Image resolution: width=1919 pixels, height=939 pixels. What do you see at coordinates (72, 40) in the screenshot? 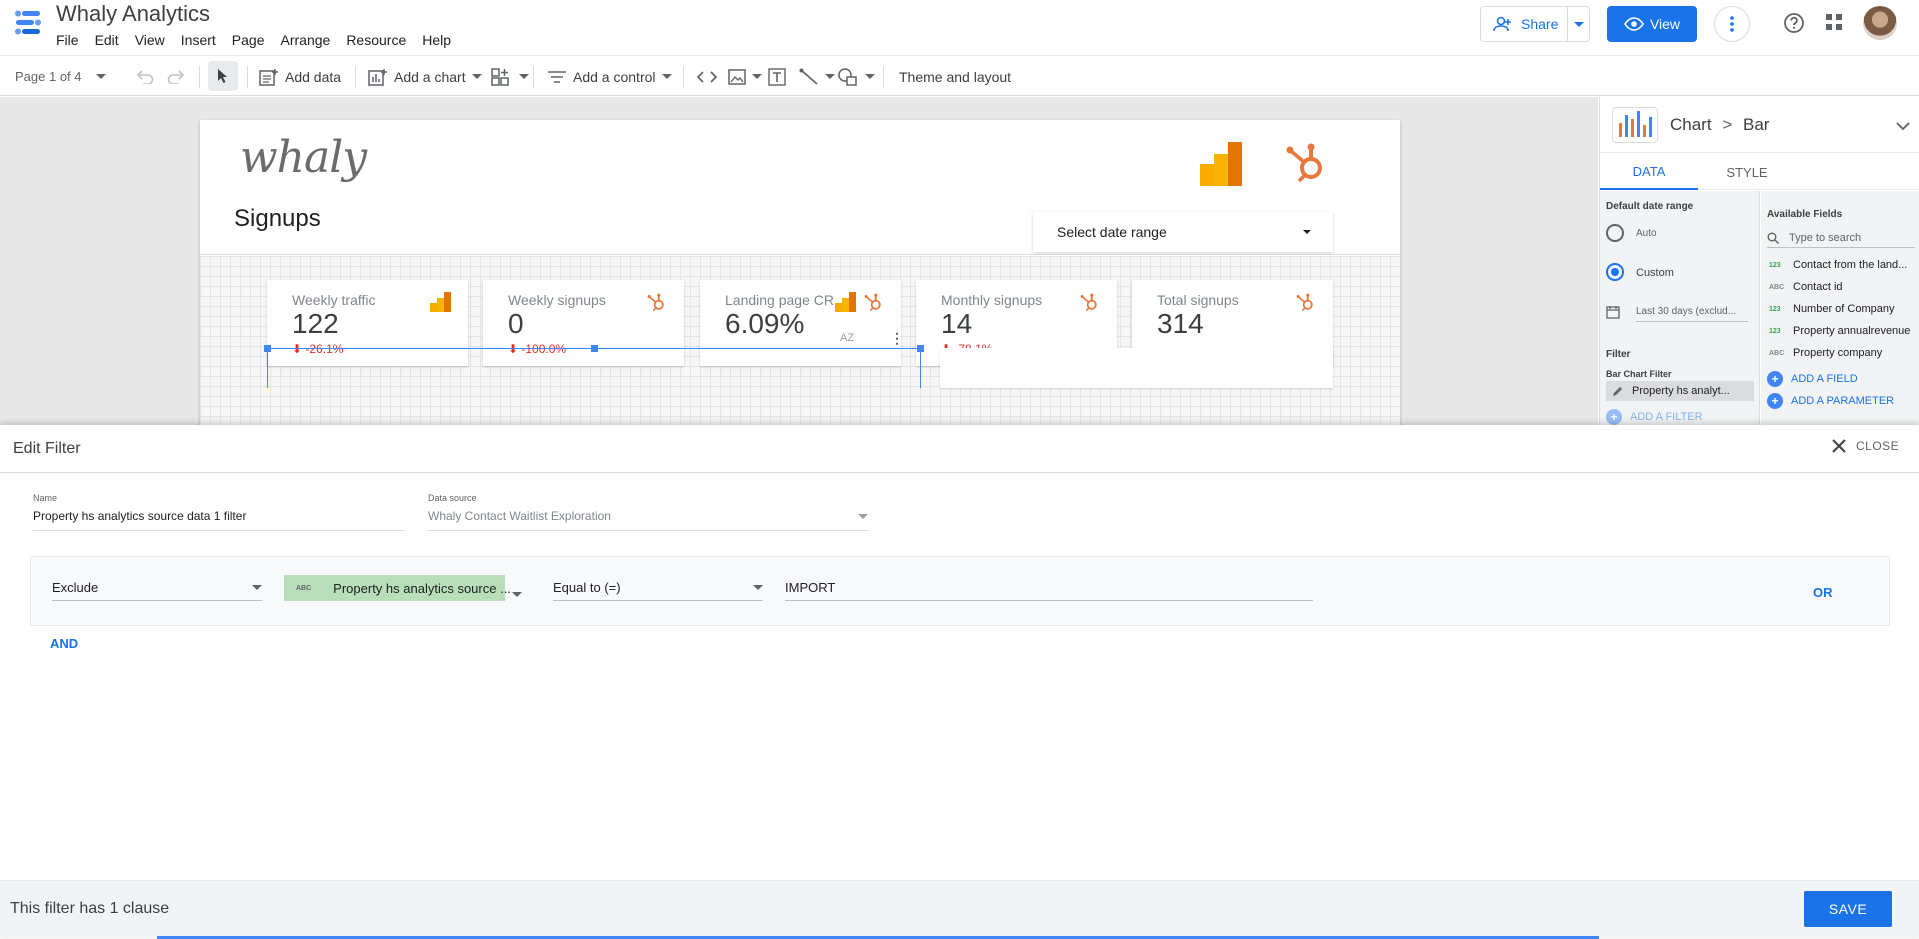
I see `menu-file: File` at bounding box center [72, 40].